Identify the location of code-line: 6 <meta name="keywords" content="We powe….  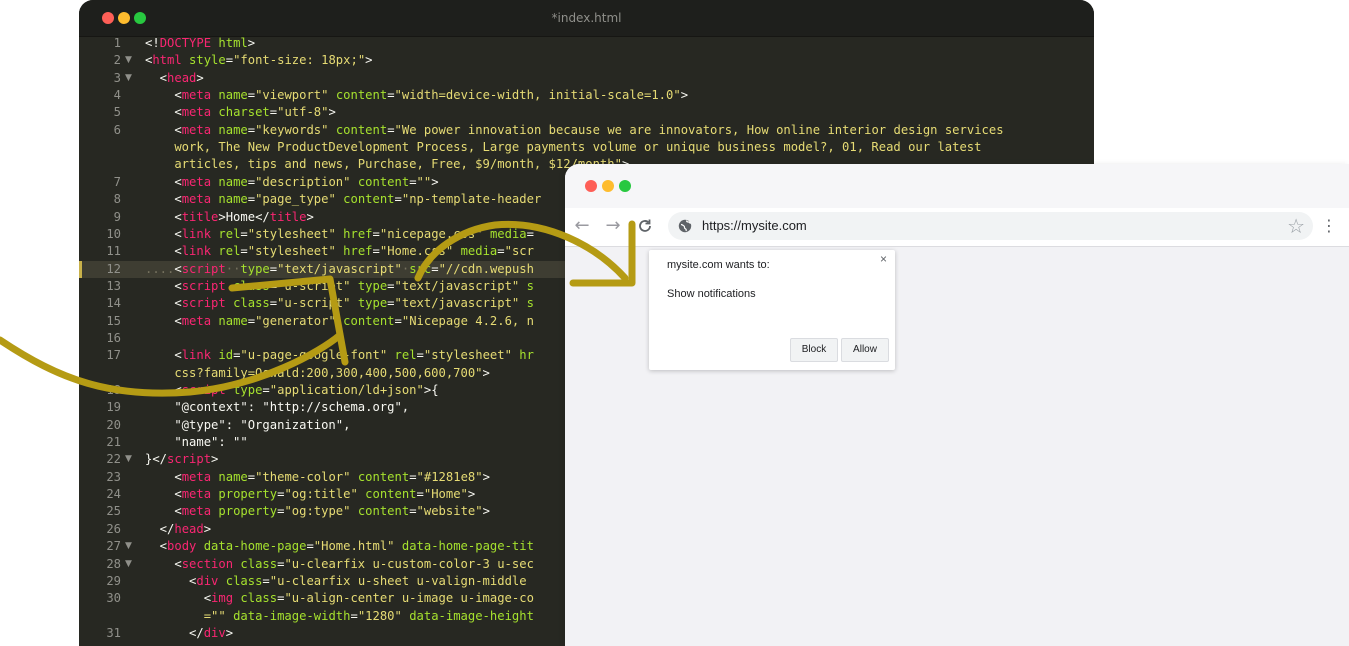
(586, 130).